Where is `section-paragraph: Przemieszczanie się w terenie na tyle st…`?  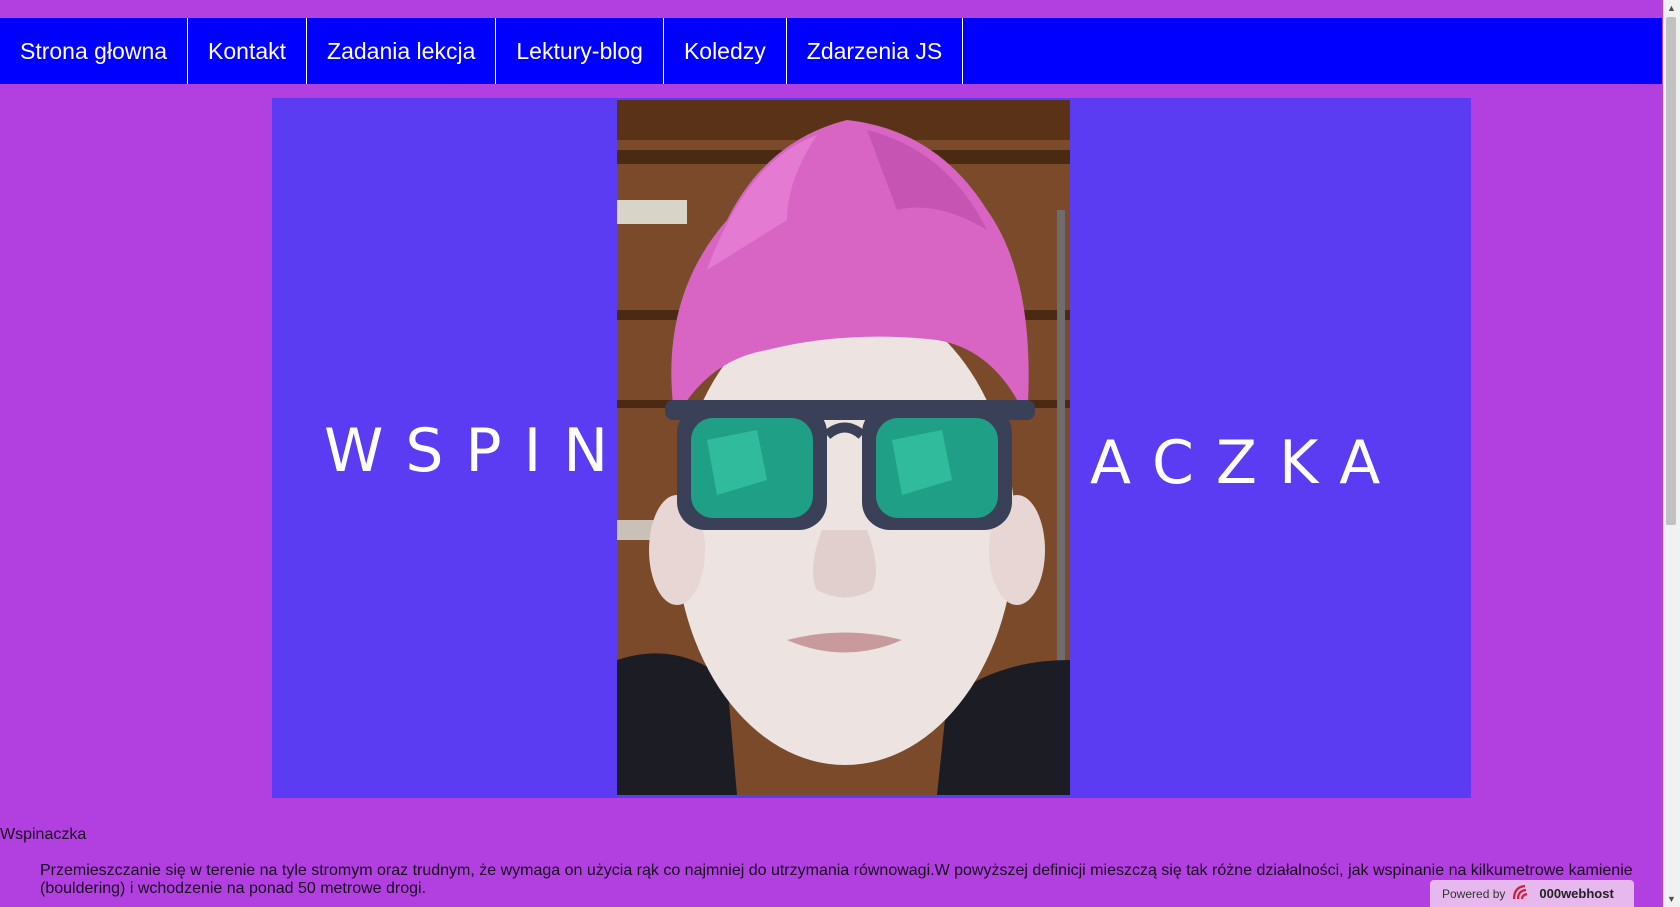
section-paragraph: Przemieszczanie się w terenie na tyle st… is located at coordinates (836, 879).